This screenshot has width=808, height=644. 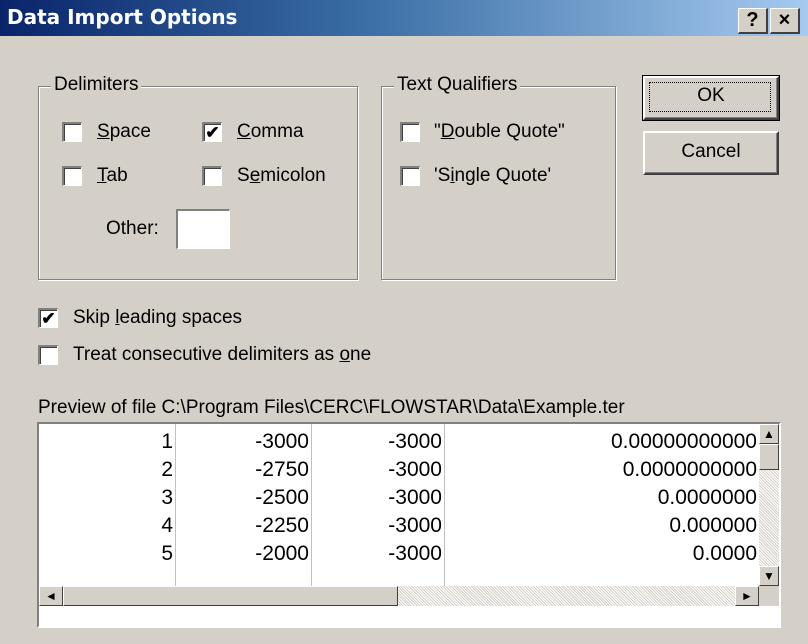 I want to click on single-quote-checkbox, so click(x=410, y=176).